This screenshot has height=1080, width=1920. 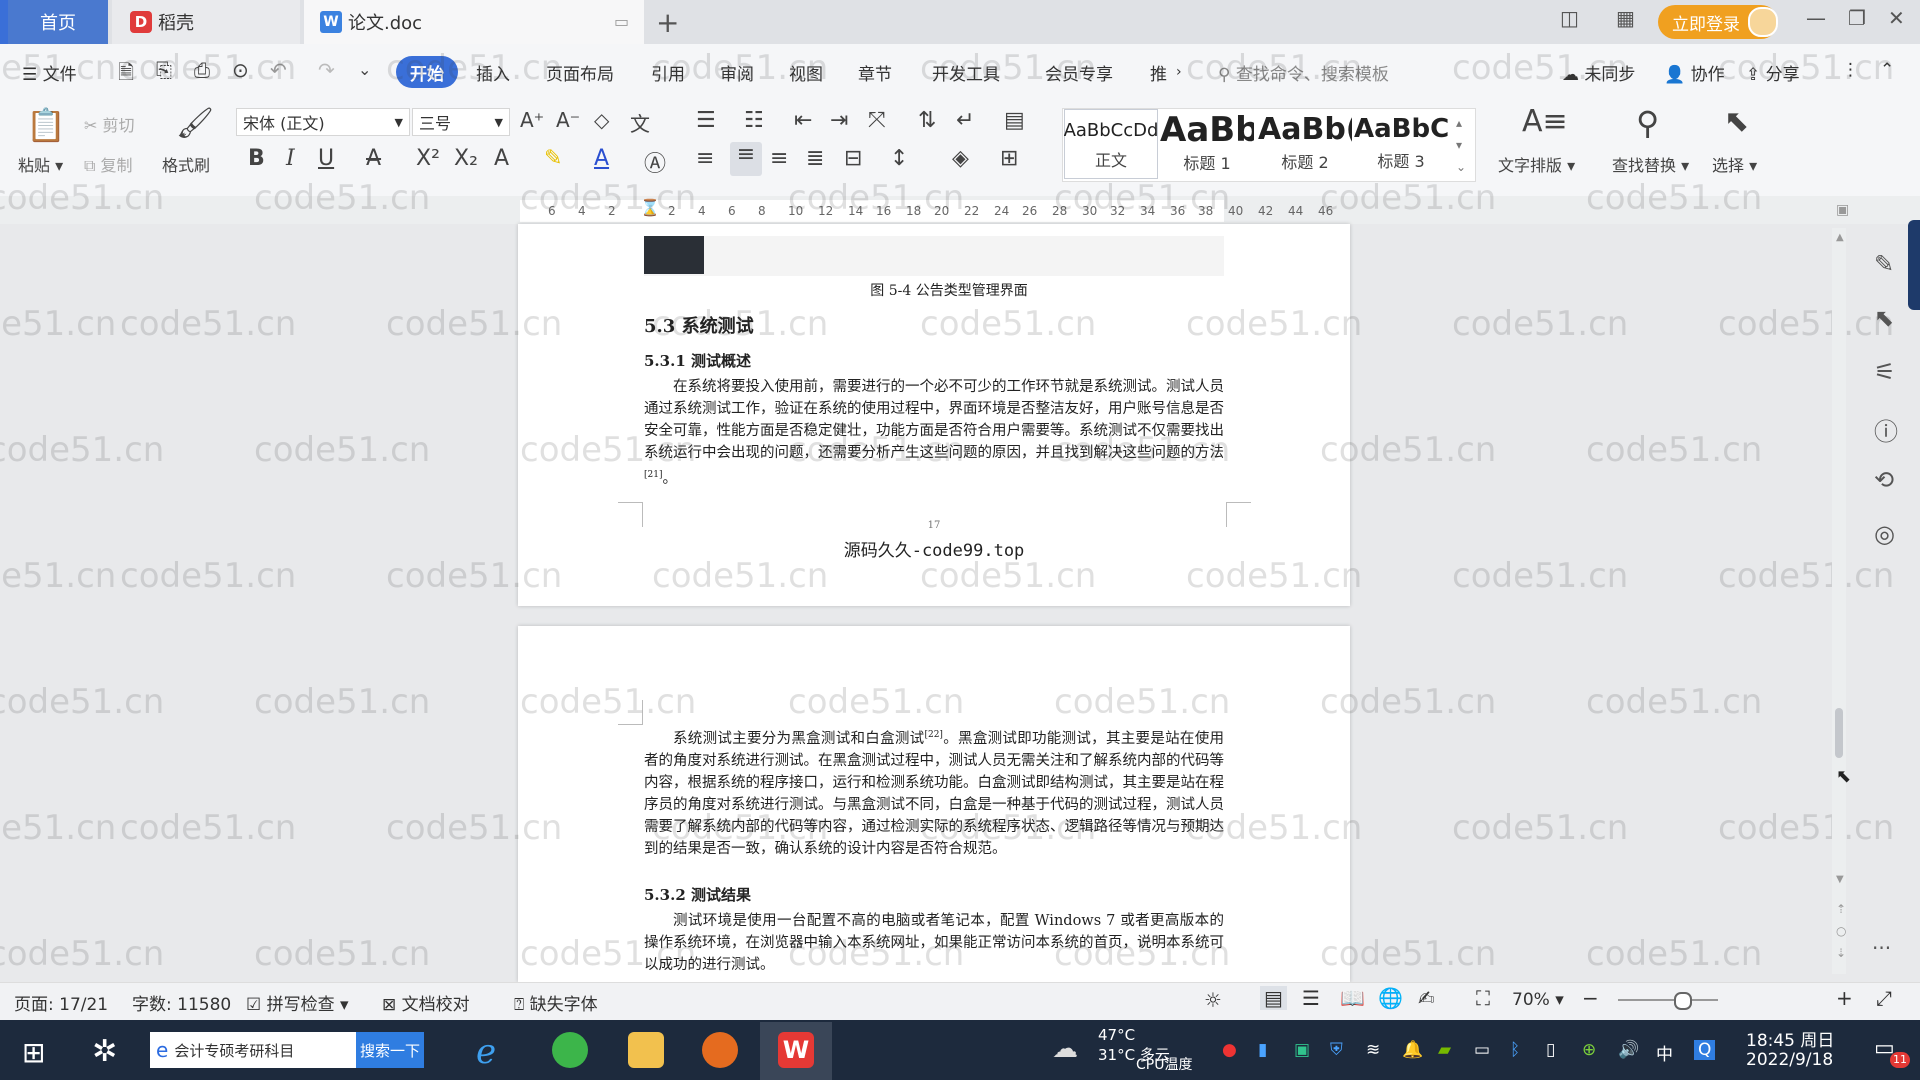 What do you see at coordinates (1886, 429) in the screenshot?
I see `help-icon: ⓘ` at bounding box center [1886, 429].